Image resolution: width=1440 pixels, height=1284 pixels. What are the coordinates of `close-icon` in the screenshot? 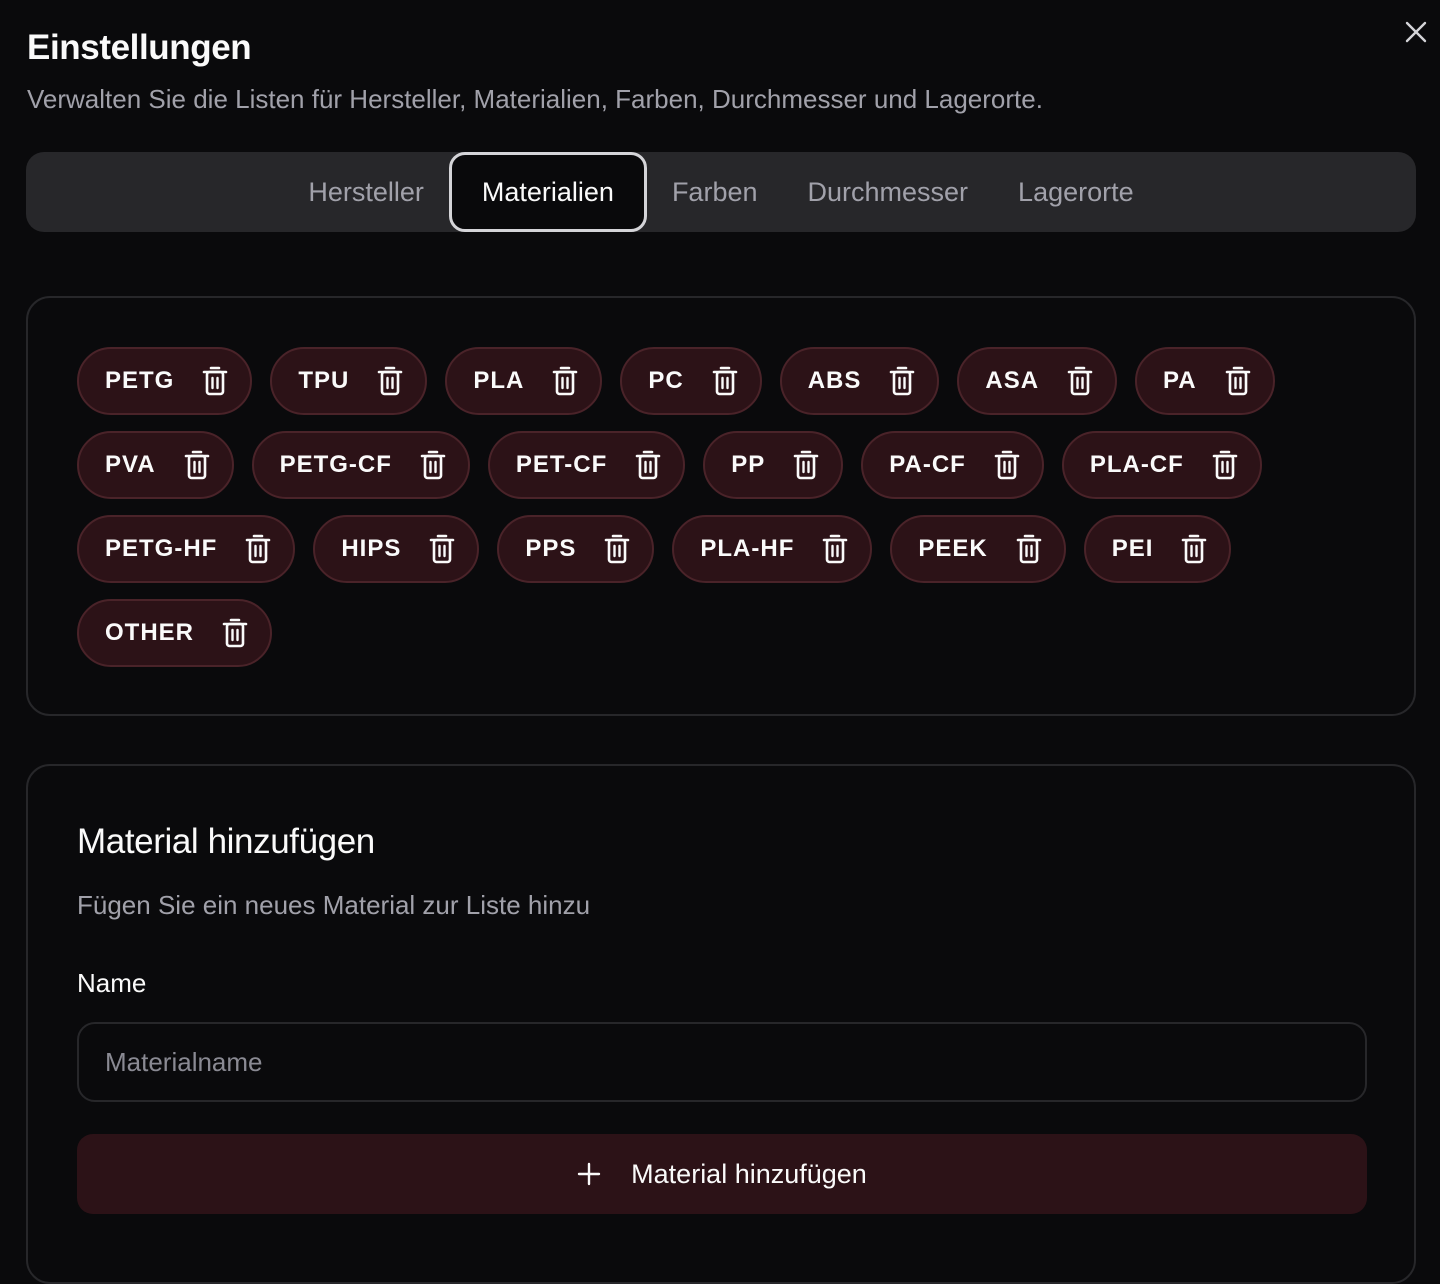 It's located at (1416, 32).